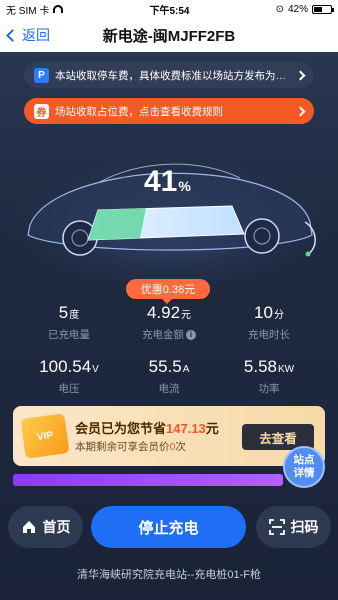  What do you see at coordinates (41, 111) in the screenshot?
I see `ticket-icon: 券` at bounding box center [41, 111].